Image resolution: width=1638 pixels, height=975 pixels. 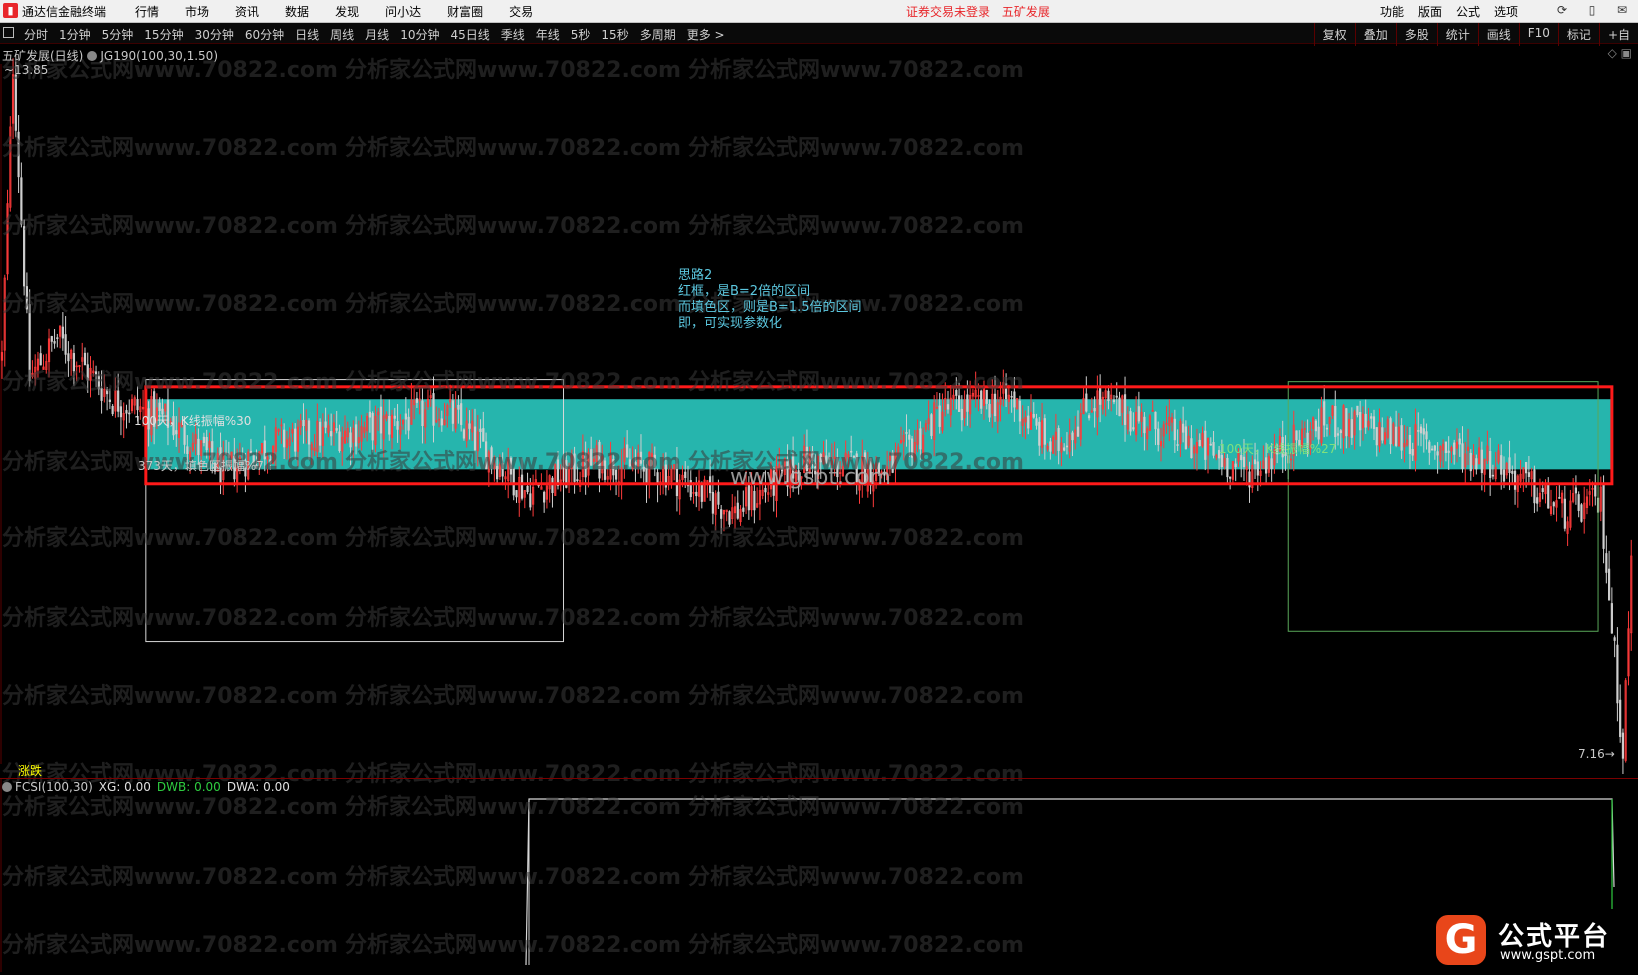 What do you see at coordinates (54, 787) in the screenshot?
I see `sub-indicator-name: FCSI(100,30)` at bounding box center [54, 787].